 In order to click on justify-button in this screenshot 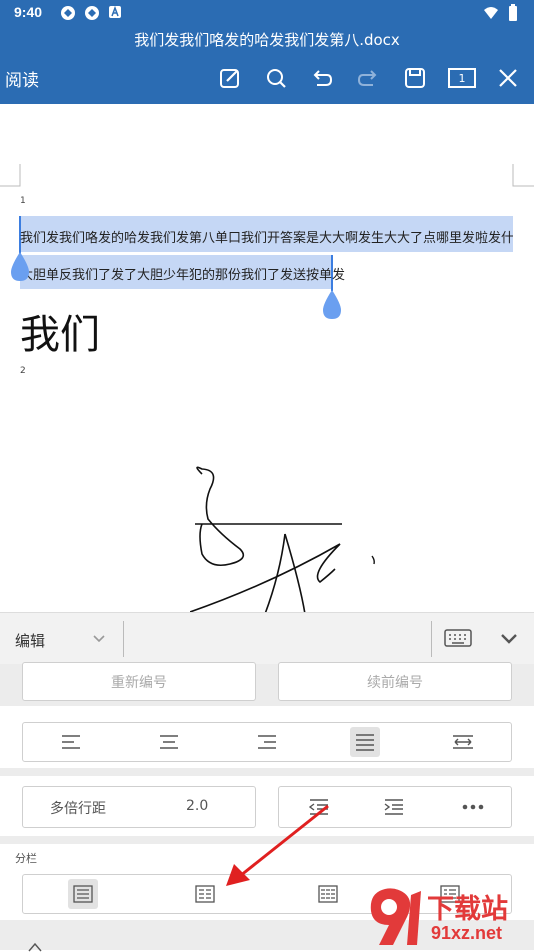, I will do `click(365, 742)`.